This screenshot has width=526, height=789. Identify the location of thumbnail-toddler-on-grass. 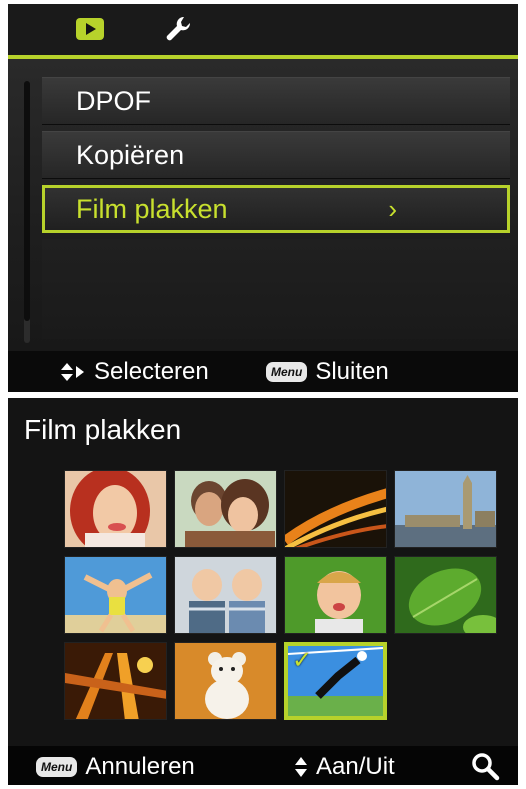
(335, 595).